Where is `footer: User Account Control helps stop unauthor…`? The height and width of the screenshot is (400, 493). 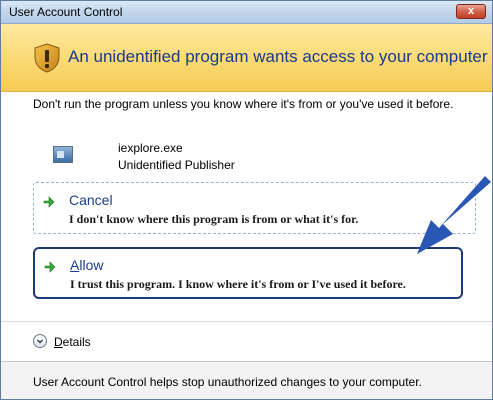
footer: User Account Control helps stop unauthor… is located at coordinates (246, 380).